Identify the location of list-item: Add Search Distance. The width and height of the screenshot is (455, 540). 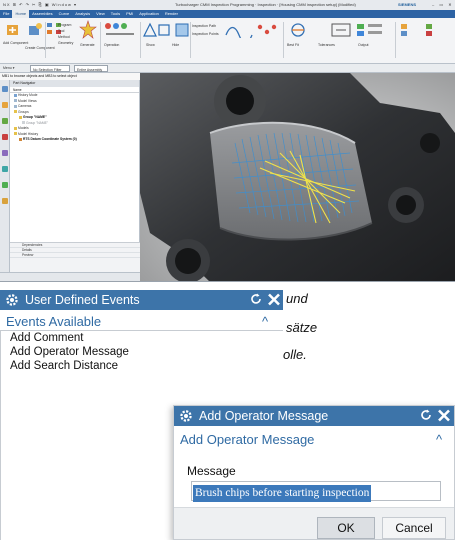
(142, 366).